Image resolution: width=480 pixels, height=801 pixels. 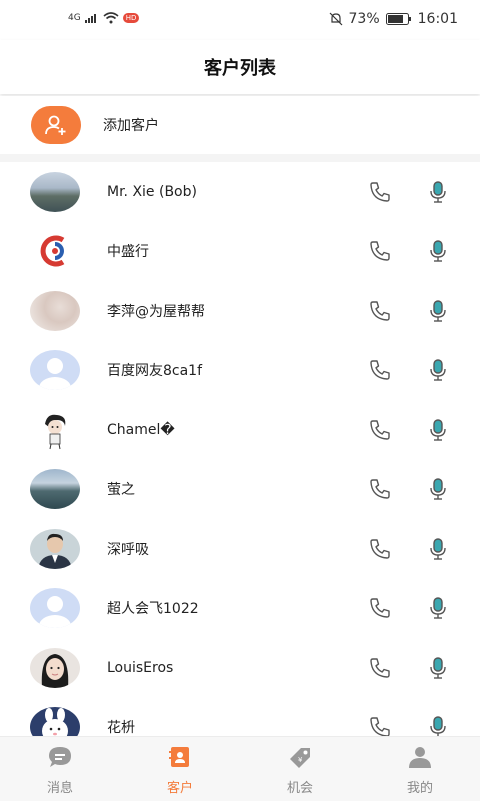 I want to click on contact-row: 花枡, so click(x=240, y=717).